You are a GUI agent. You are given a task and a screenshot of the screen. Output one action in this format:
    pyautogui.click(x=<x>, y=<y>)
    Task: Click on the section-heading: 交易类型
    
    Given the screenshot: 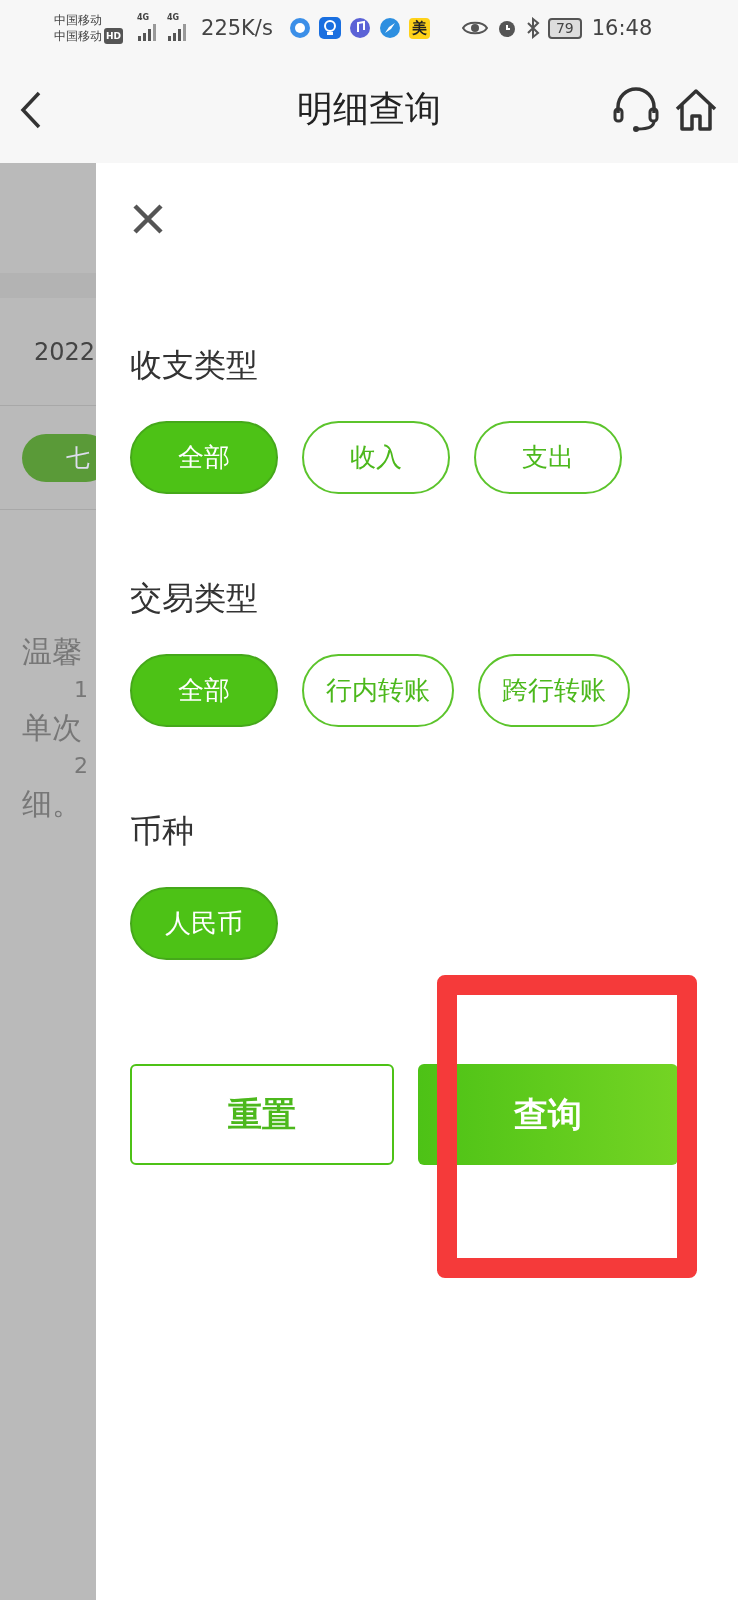 What is the action you would take?
    pyautogui.click(x=194, y=598)
    